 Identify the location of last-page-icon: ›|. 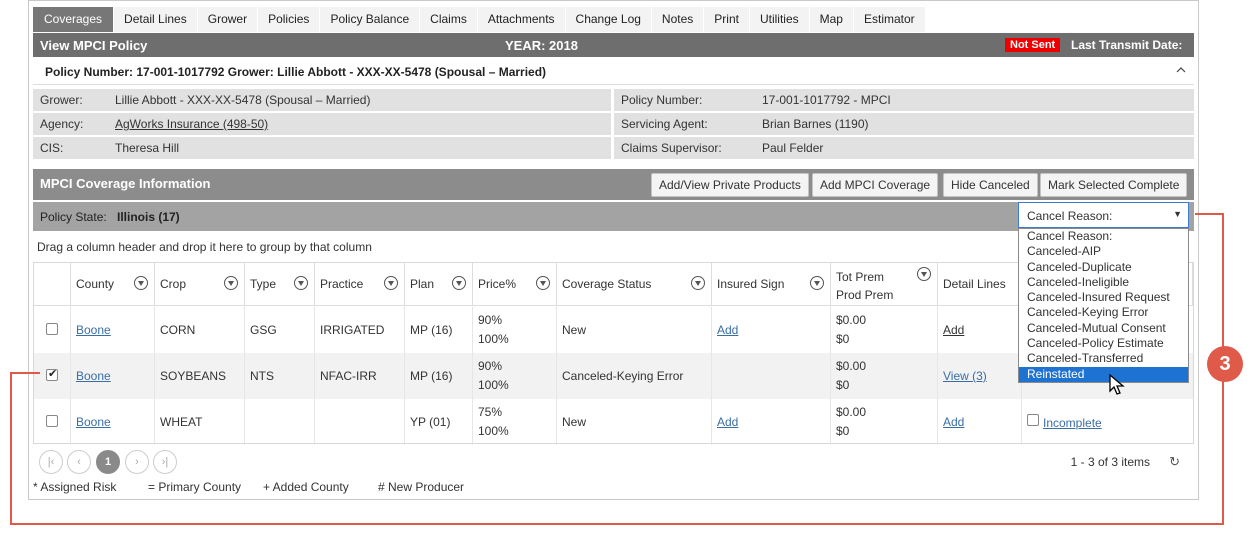
(165, 462).